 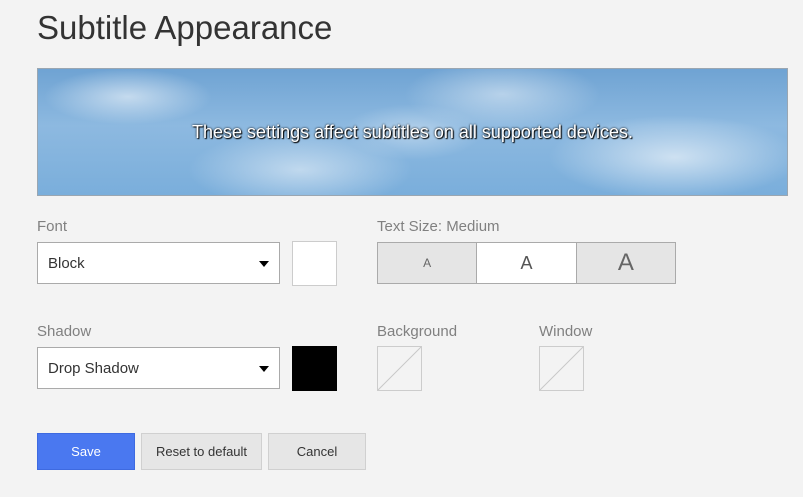 What do you see at coordinates (417, 331) in the screenshot?
I see `background-label: Background` at bounding box center [417, 331].